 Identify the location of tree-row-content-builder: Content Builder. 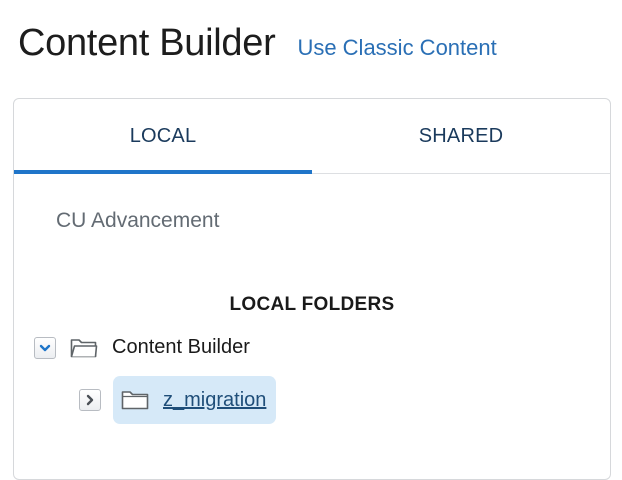
(142, 347).